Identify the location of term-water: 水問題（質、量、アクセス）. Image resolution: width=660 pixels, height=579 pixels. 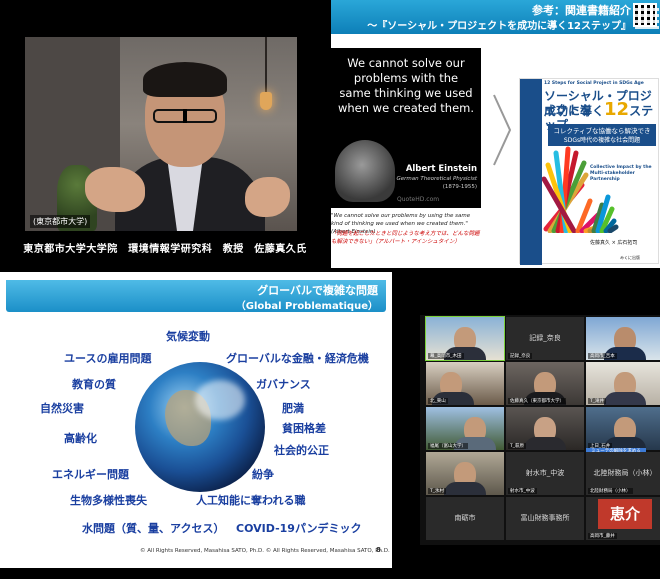
(153, 528).